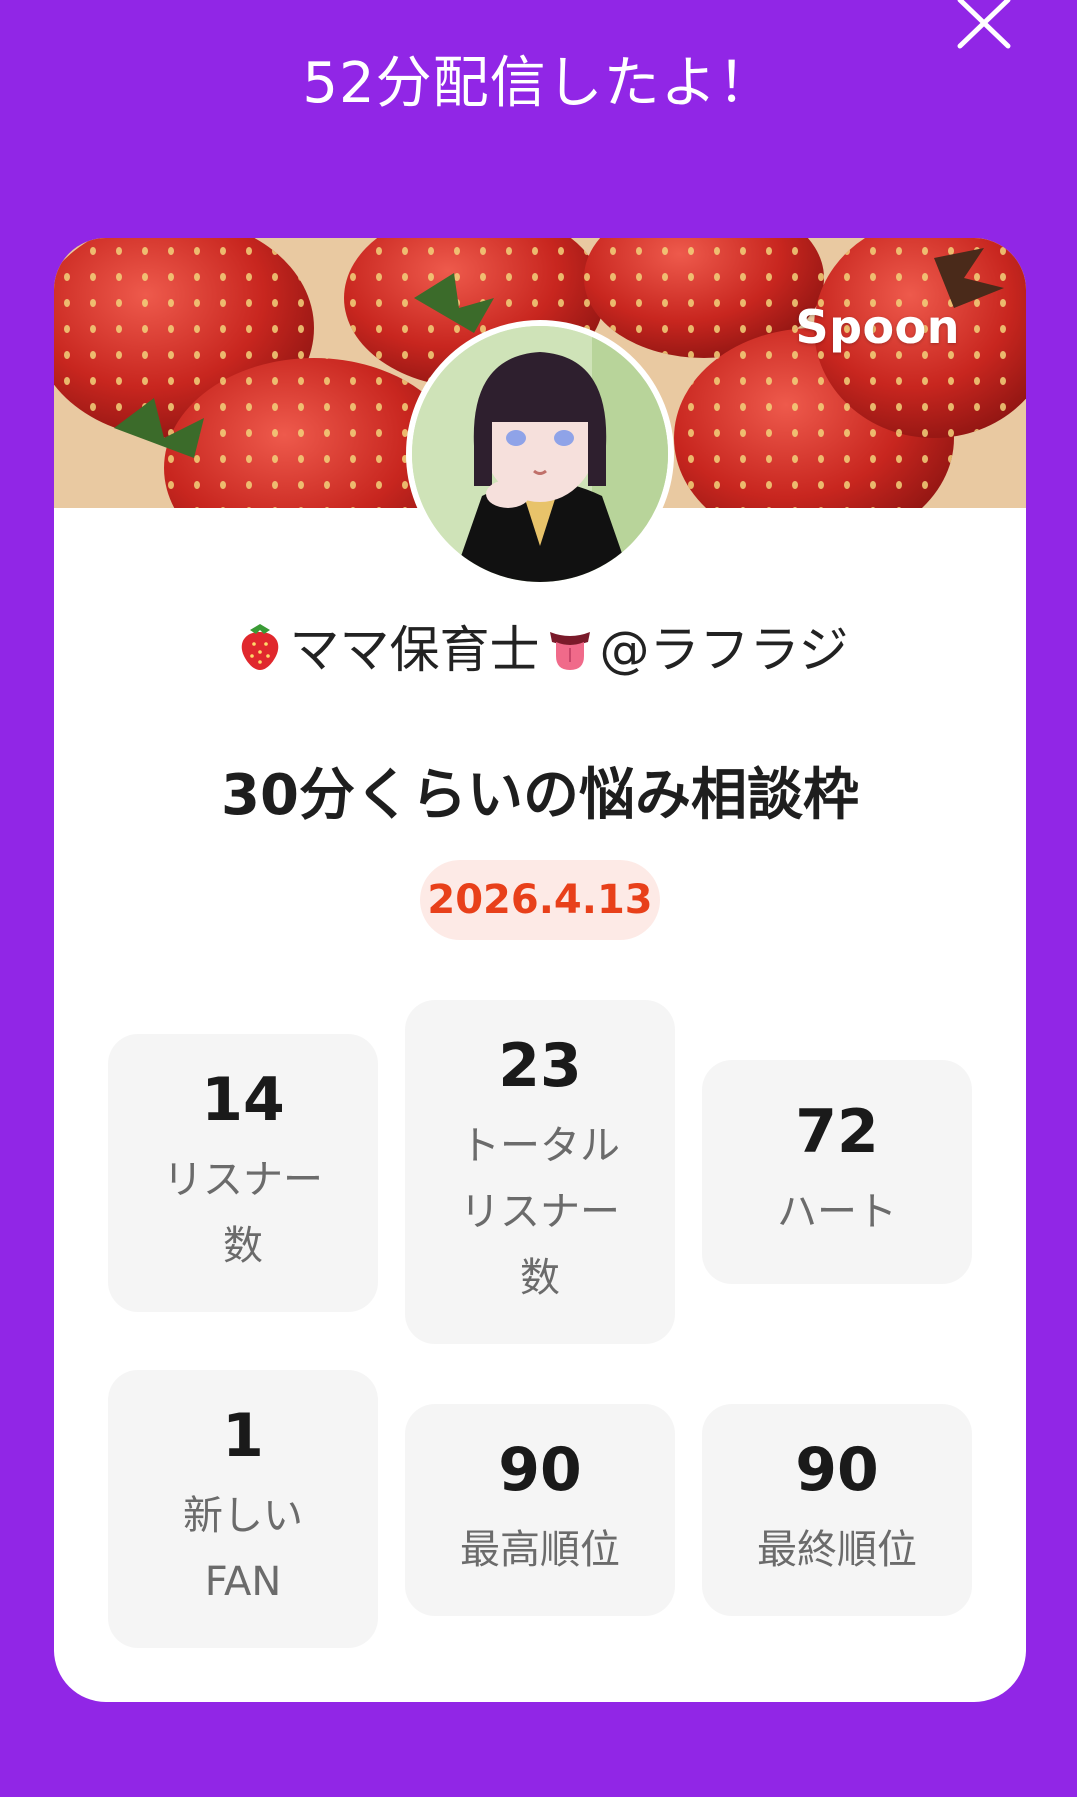 The height and width of the screenshot is (1797, 1077). I want to click on username: ママ保育士 @ラフラジ, so click(540, 646).